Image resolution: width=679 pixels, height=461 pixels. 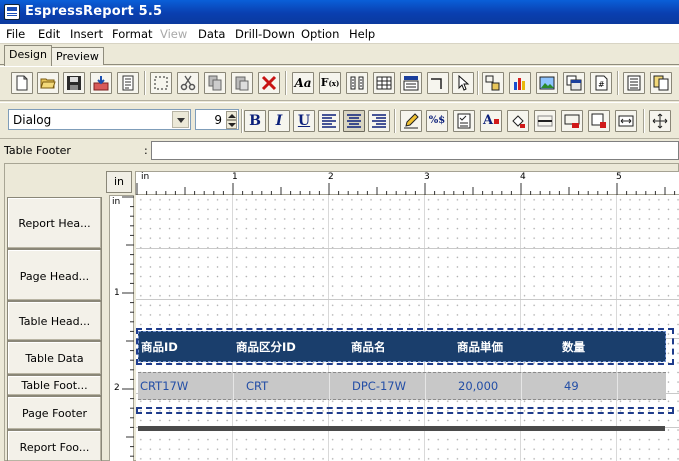 What do you see at coordinates (217, 119) in the screenshot?
I see `font-size-spinner: 9` at bounding box center [217, 119].